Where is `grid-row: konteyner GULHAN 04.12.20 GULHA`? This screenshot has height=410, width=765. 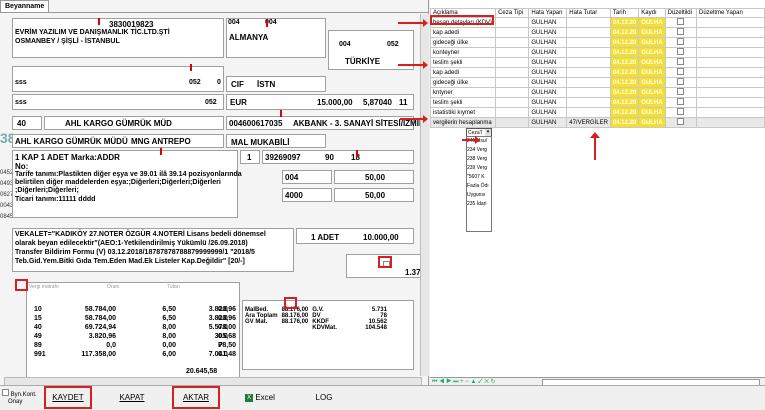 grid-row: konteyner GULHAN 04.12.20 GULHA is located at coordinates (597, 52).